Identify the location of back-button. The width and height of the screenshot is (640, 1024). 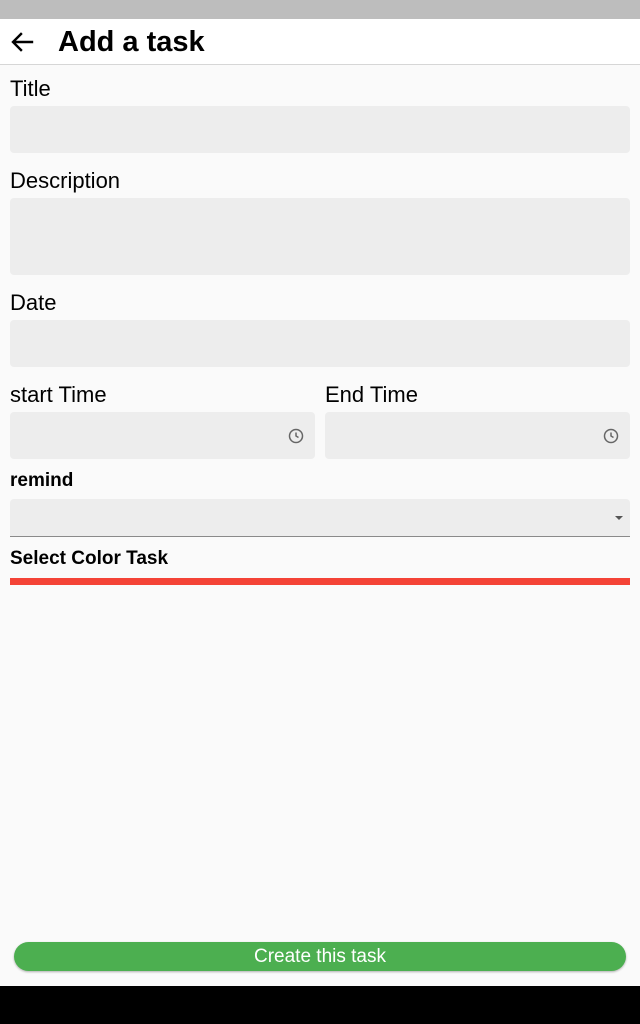
(22, 42).